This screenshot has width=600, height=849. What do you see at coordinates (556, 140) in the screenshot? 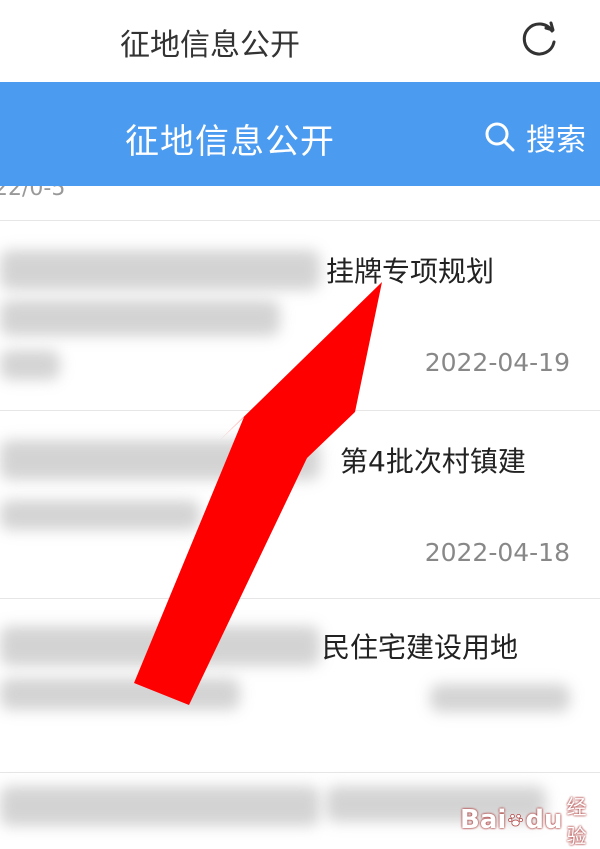
I see `search-label: 搜索` at bounding box center [556, 140].